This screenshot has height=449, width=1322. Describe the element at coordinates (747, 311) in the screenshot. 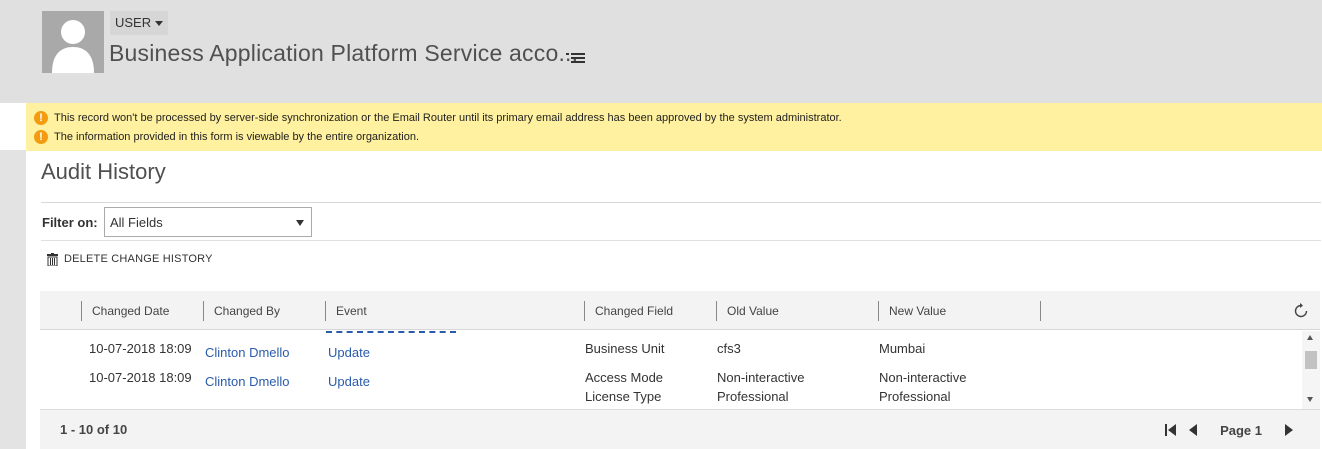

I see `column-header-old-value: Old Value` at that location.